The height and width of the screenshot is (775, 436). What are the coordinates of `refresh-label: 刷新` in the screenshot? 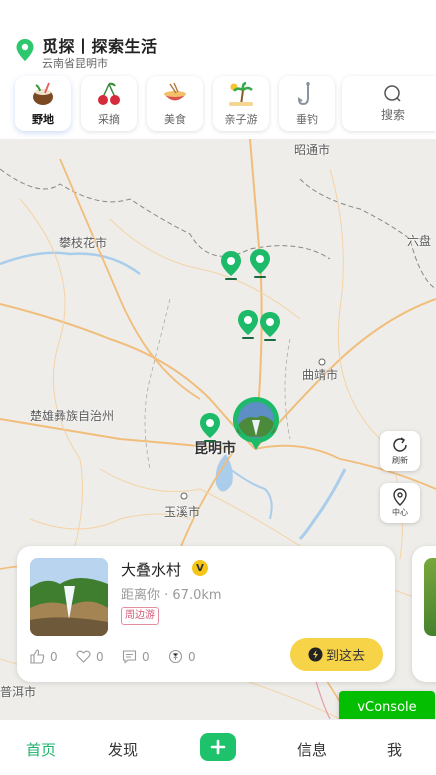 It's located at (400, 460).